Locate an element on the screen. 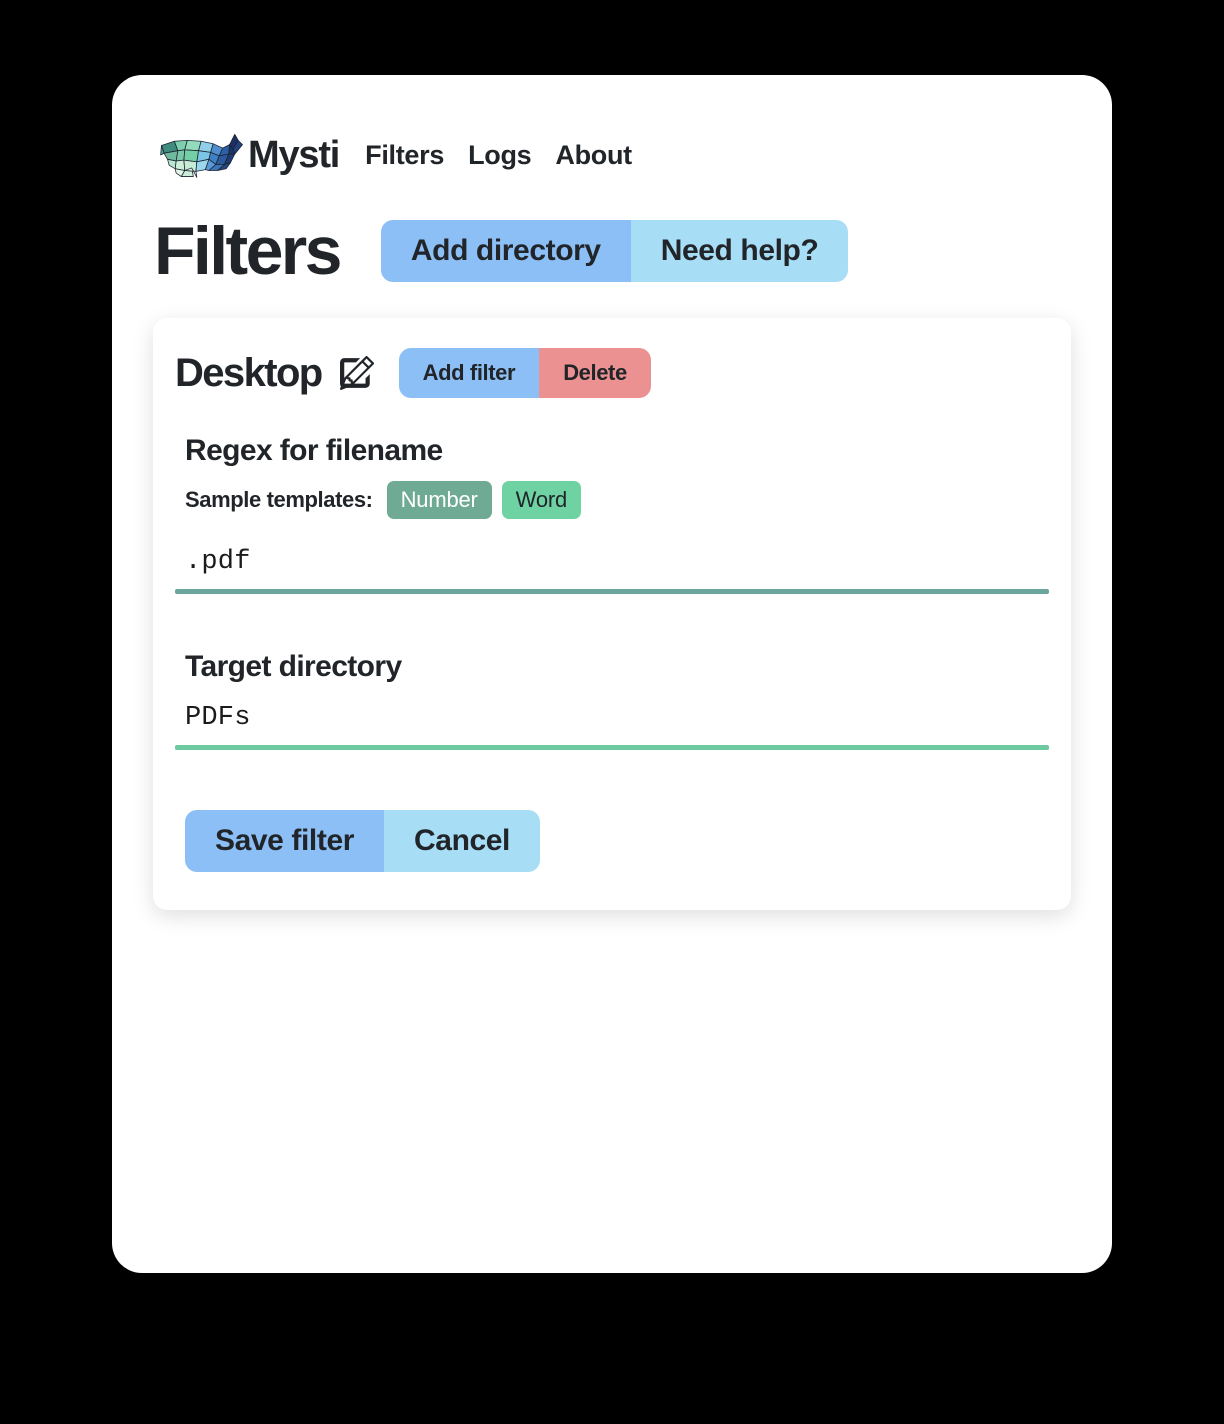 Image resolution: width=1224 pixels, height=1424 pixels. nav-item-logs: Logs is located at coordinates (500, 155).